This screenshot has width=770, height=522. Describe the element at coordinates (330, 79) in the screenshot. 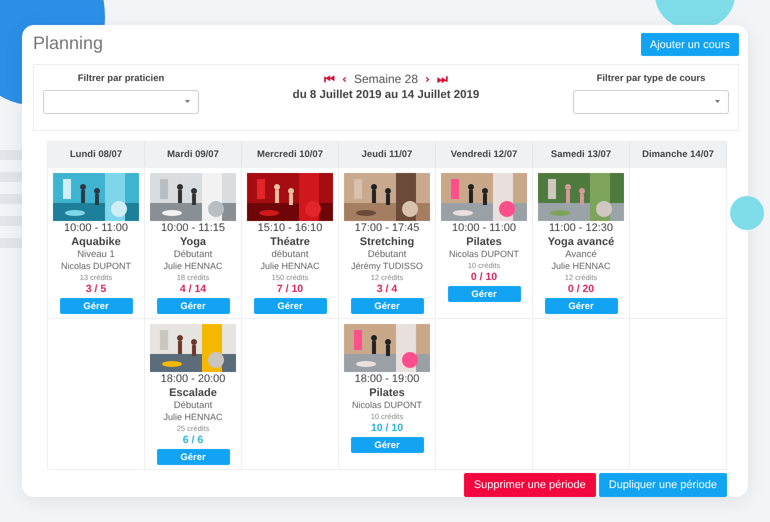

I see `first-week-button: ⏮` at that location.